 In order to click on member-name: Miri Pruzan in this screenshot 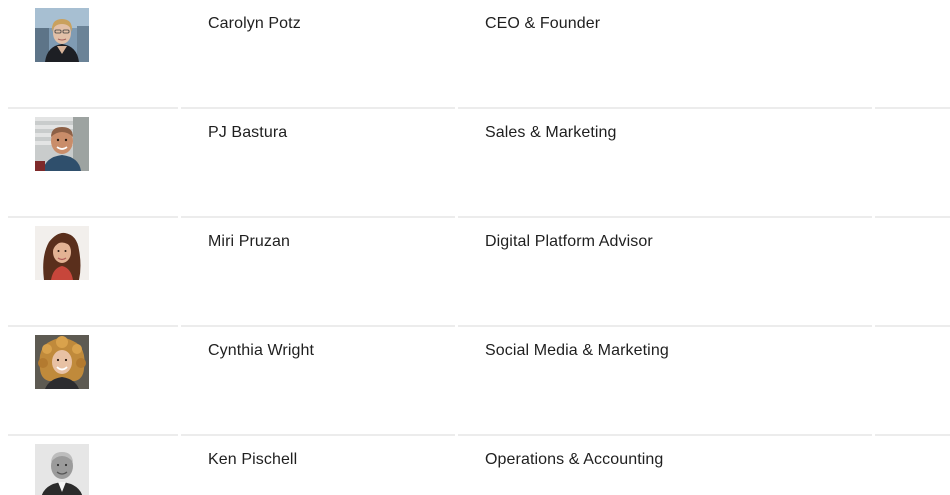, I will do `click(249, 241)`.